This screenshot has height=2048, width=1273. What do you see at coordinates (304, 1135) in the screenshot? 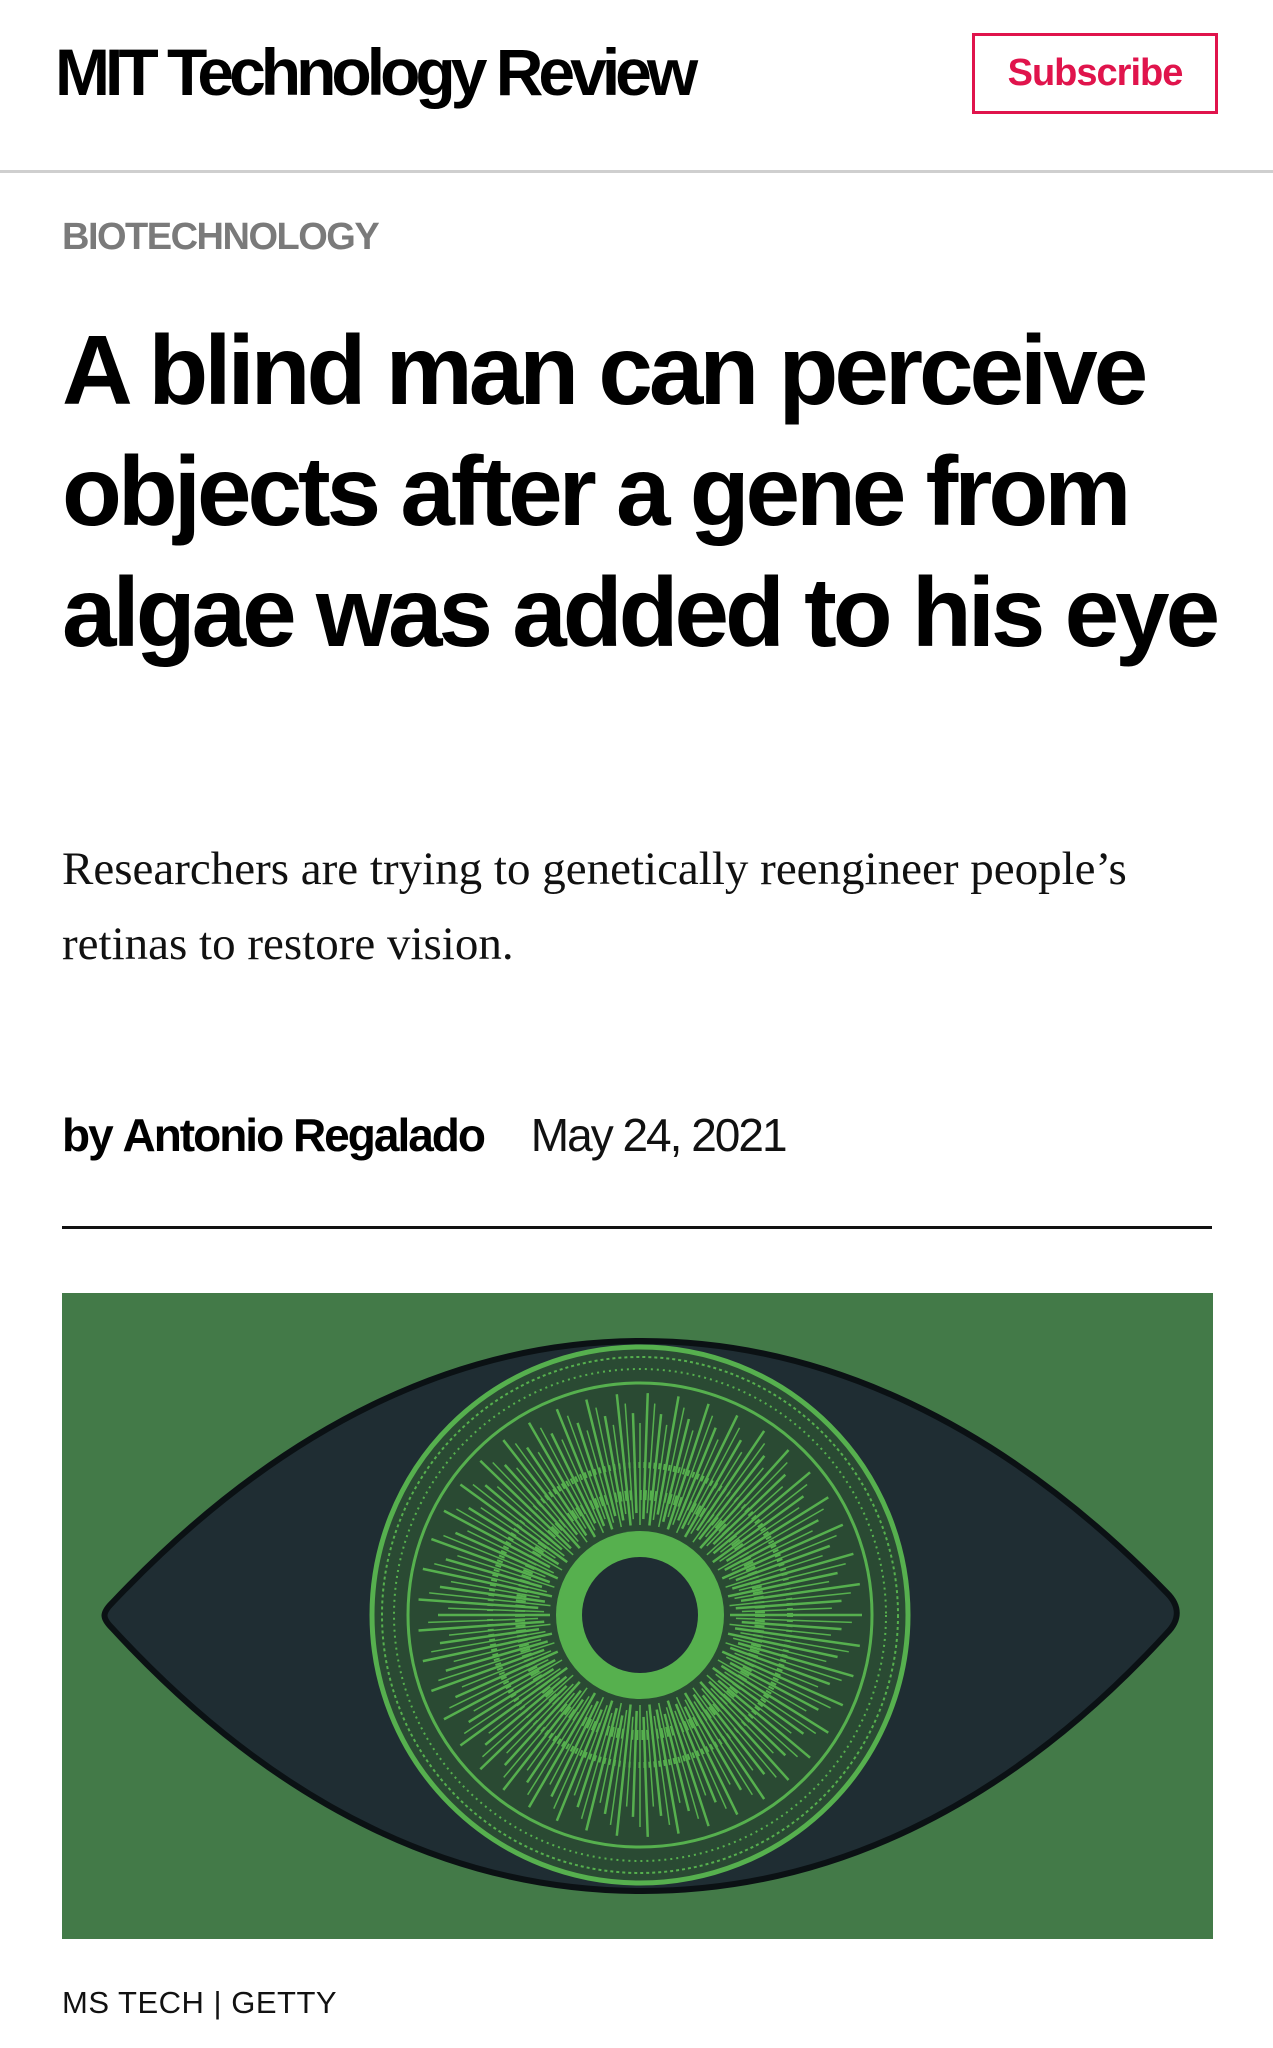
I see `author-link: Antonio Regalado` at bounding box center [304, 1135].